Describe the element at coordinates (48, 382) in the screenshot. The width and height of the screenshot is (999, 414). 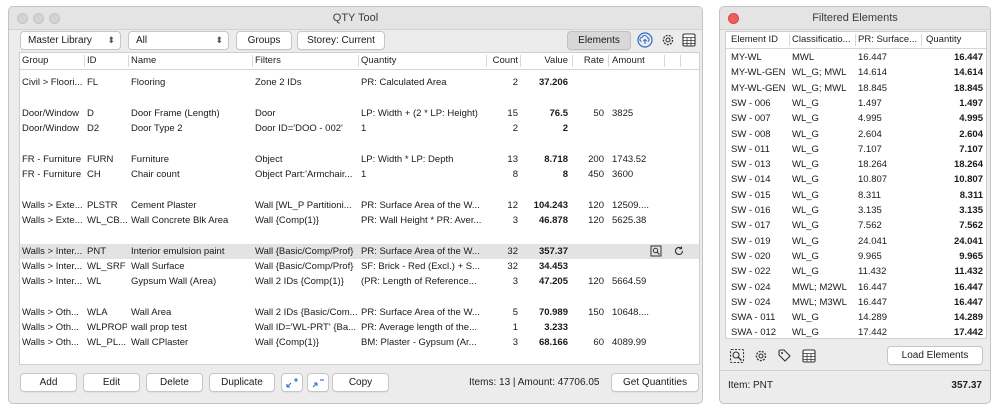
I see `add-button: Add` at that location.